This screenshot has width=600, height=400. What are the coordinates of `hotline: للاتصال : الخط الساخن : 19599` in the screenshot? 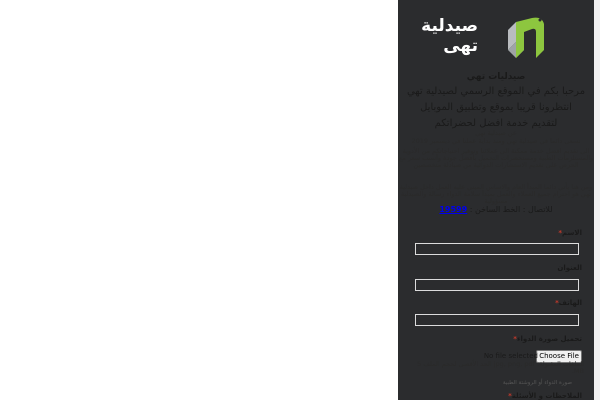 It's located at (496, 209).